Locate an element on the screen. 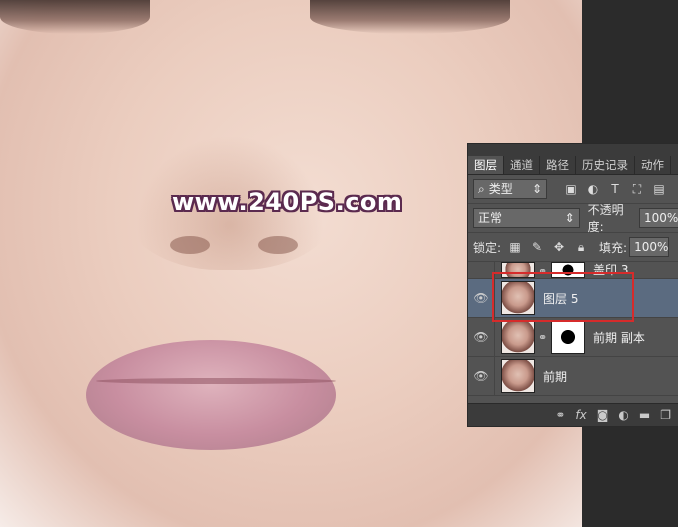 The width and height of the screenshot is (678, 527). adjustment-filter-icon: ◐ is located at coordinates (593, 189).